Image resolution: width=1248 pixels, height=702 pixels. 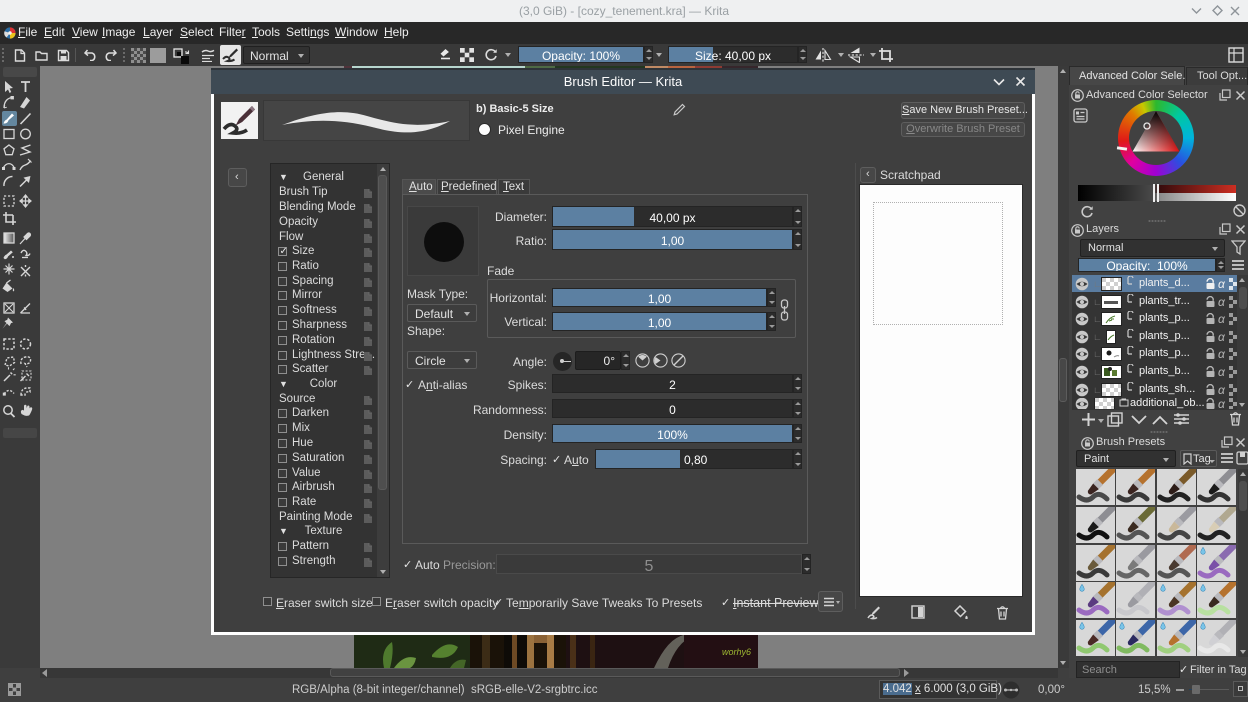 I want to click on svg-text: worhy6, so click(x=736, y=652).